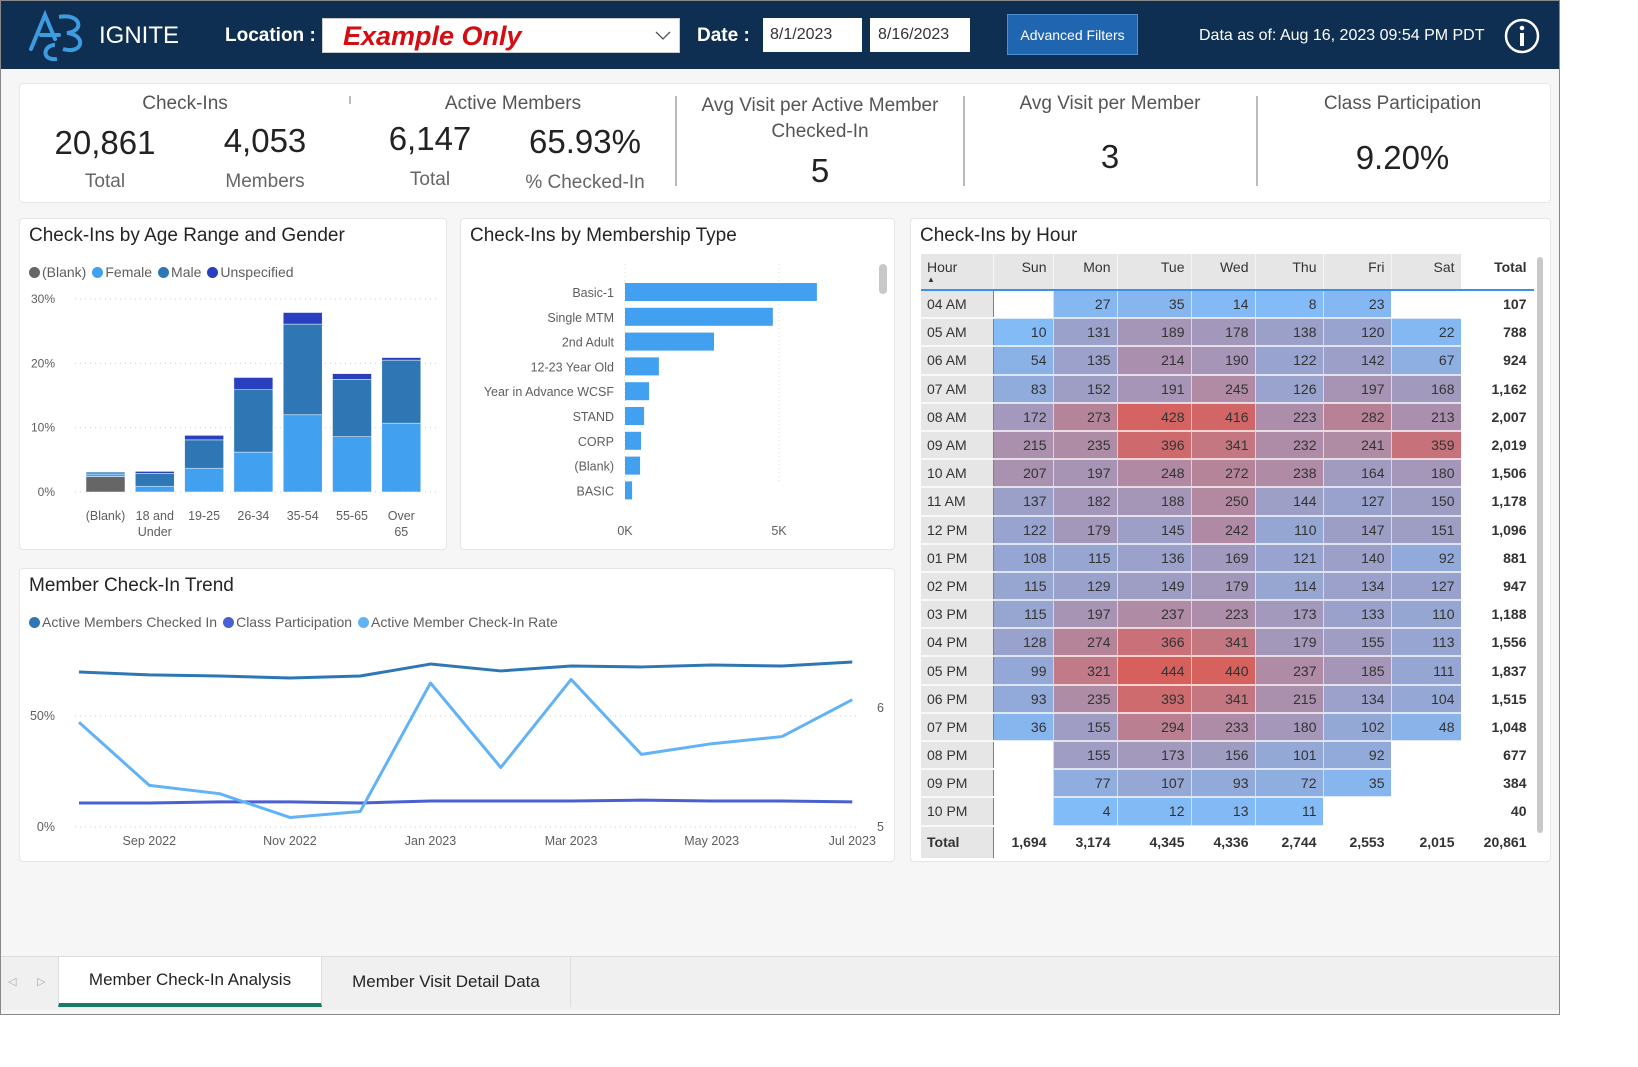 This screenshot has height=1067, width=1638. What do you see at coordinates (1497, 756) in the screenshot?
I see `row-total: 677` at bounding box center [1497, 756].